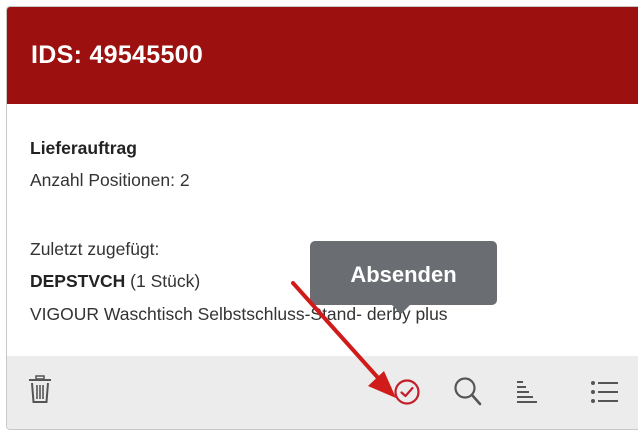 This screenshot has width=638, height=432. I want to click on annotation-arrow, so click(343, 339).